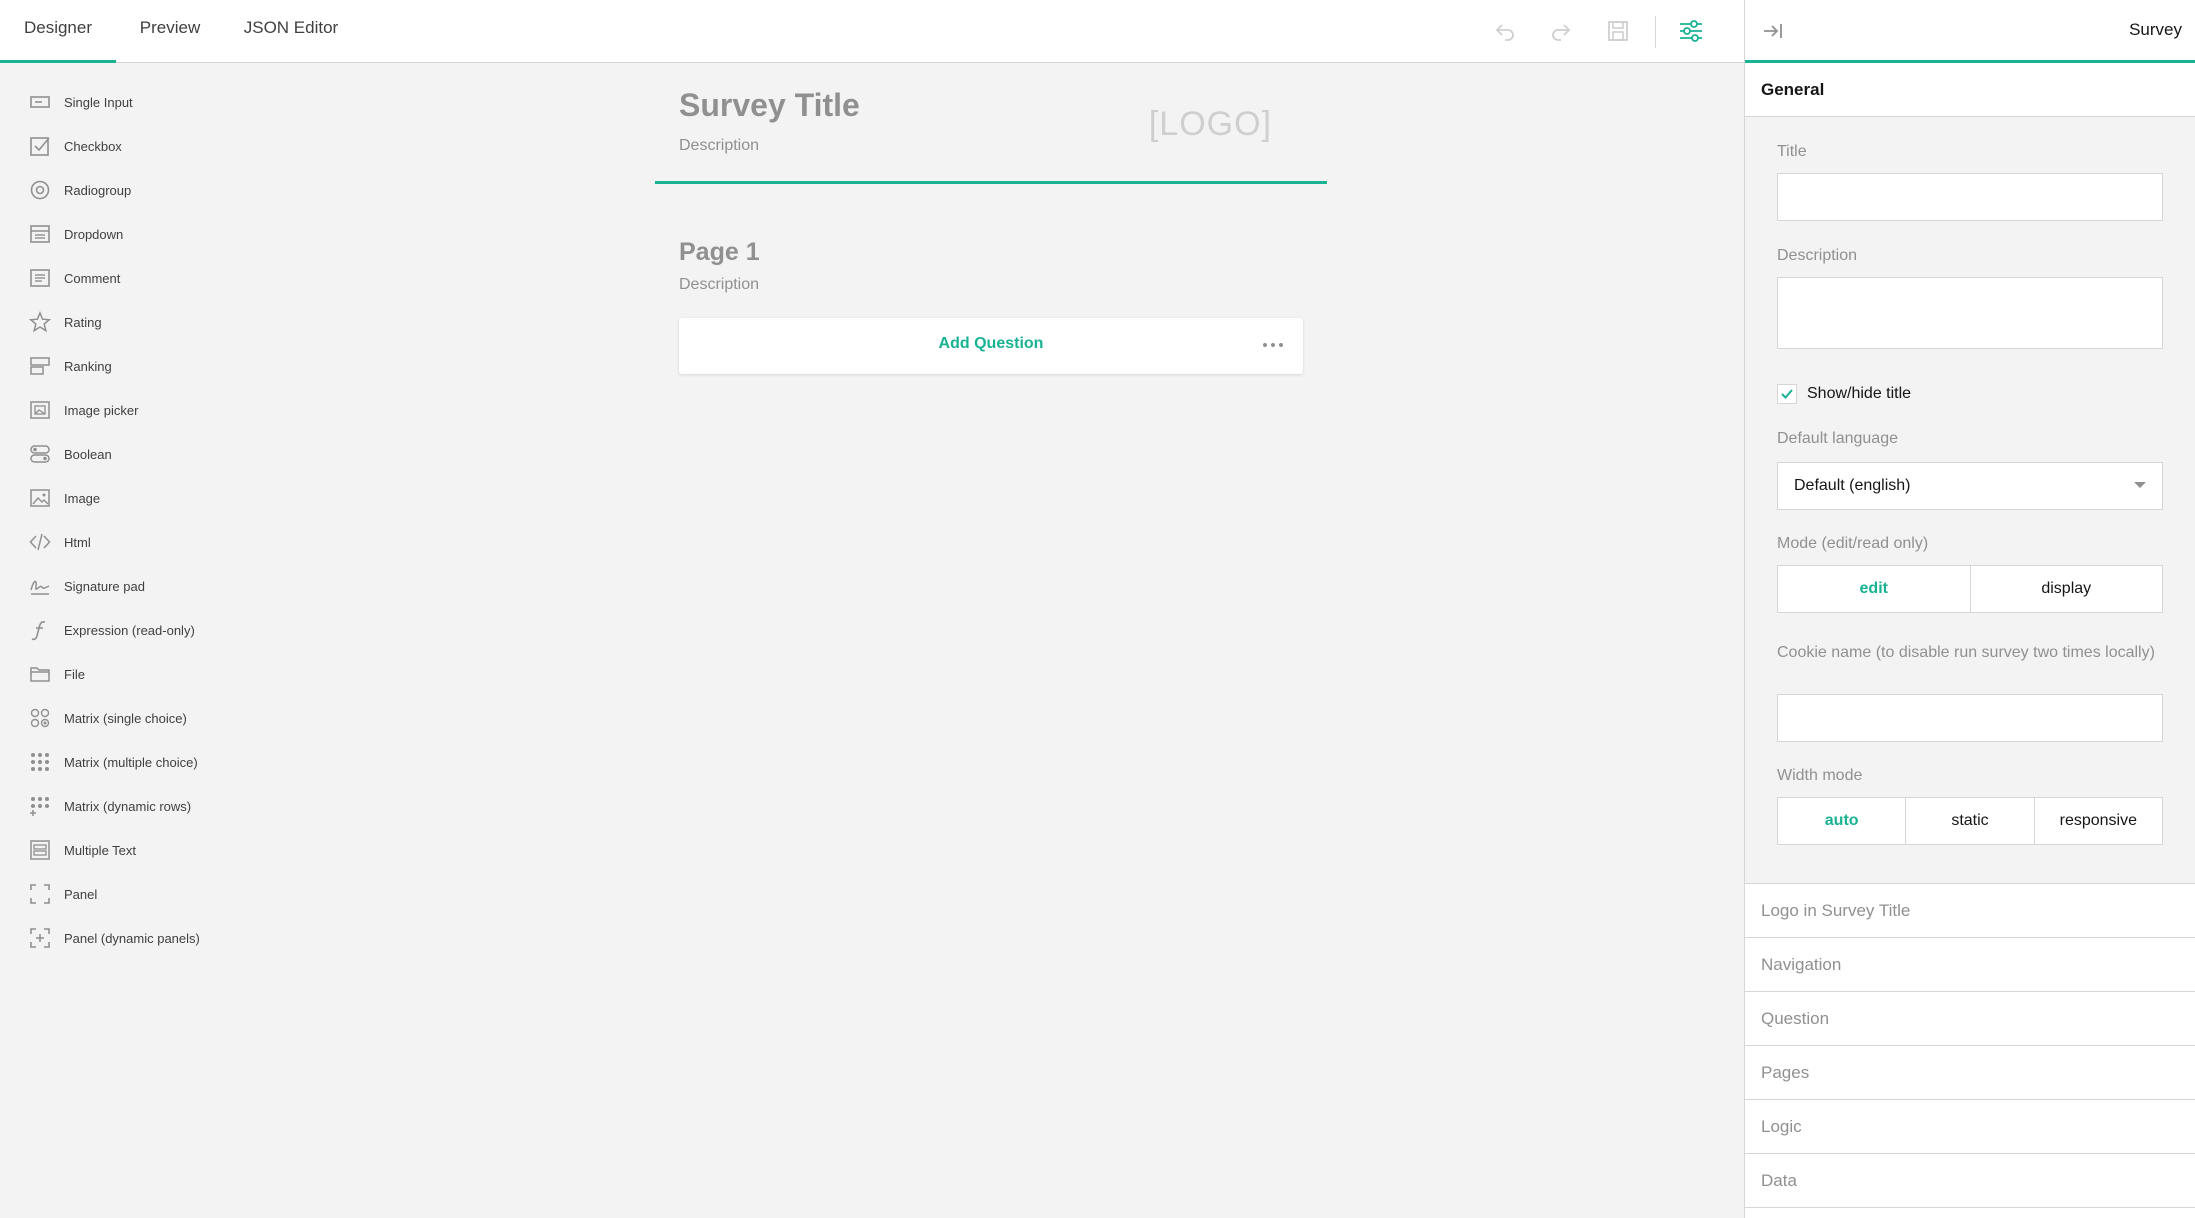  Describe the element at coordinates (77, 542) in the screenshot. I see `toolbox-item-label: Html` at that location.